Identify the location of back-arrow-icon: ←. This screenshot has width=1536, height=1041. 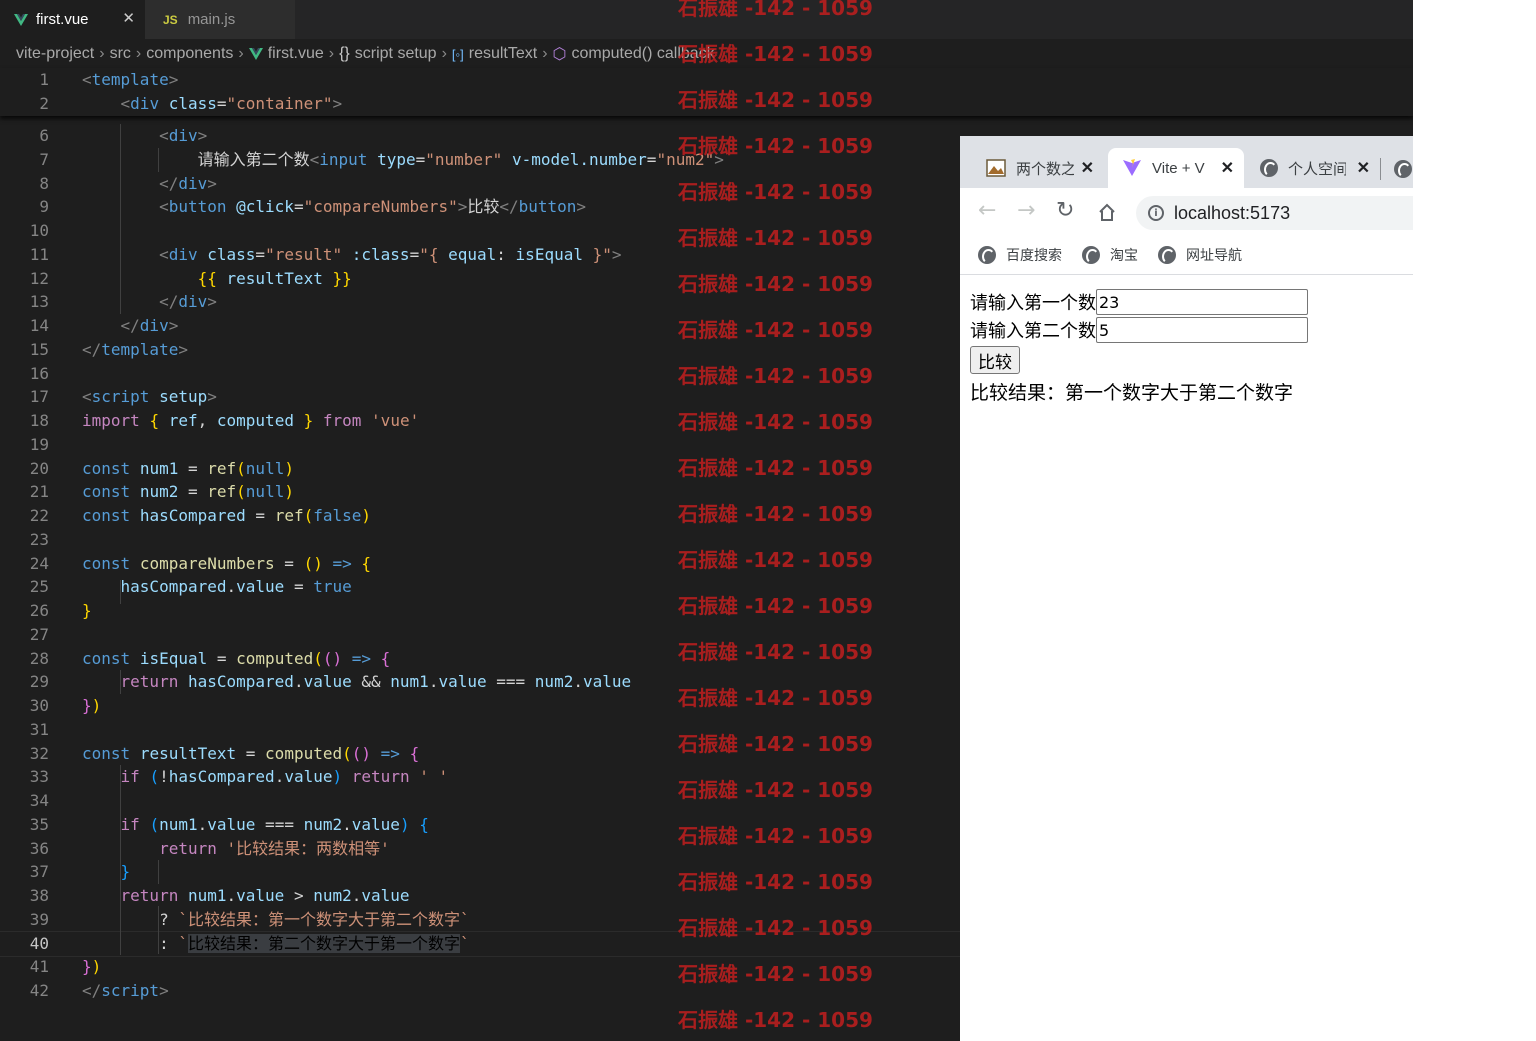
(987, 211).